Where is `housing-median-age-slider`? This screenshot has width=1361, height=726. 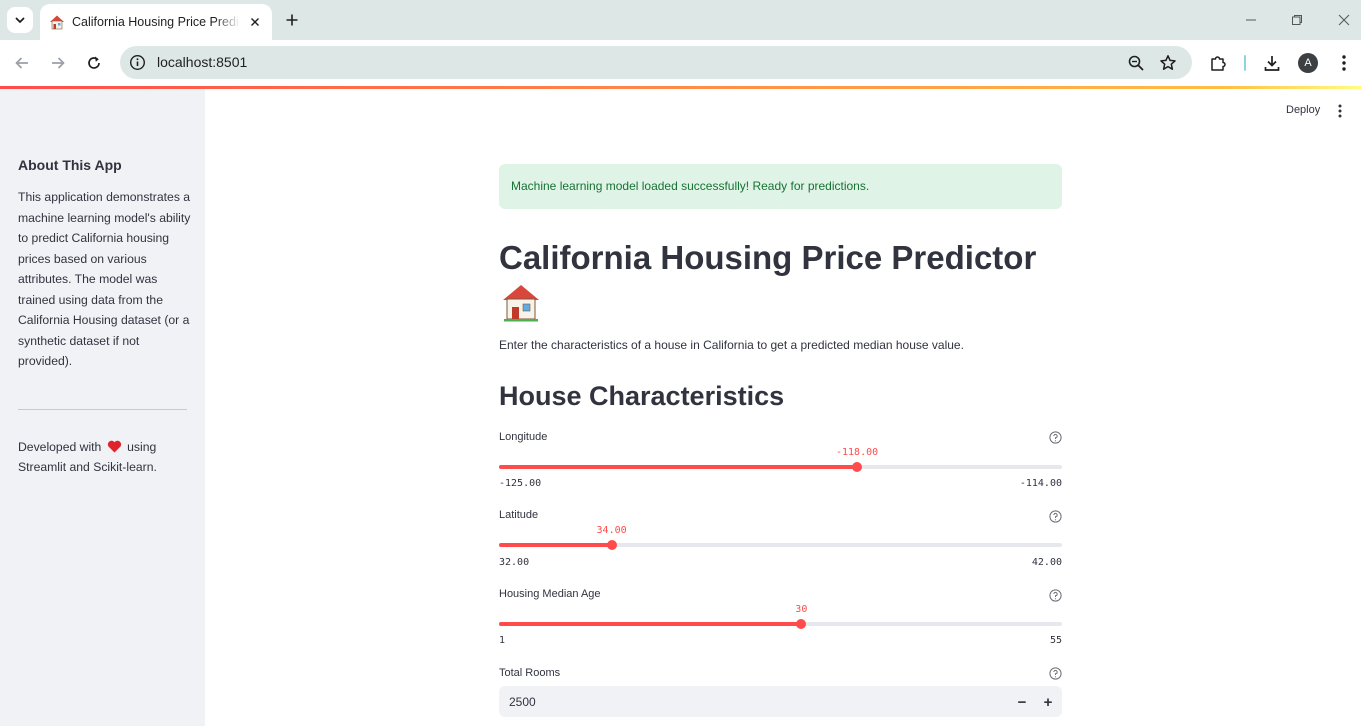
housing-median-age-slider is located at coordinates (780, 624).